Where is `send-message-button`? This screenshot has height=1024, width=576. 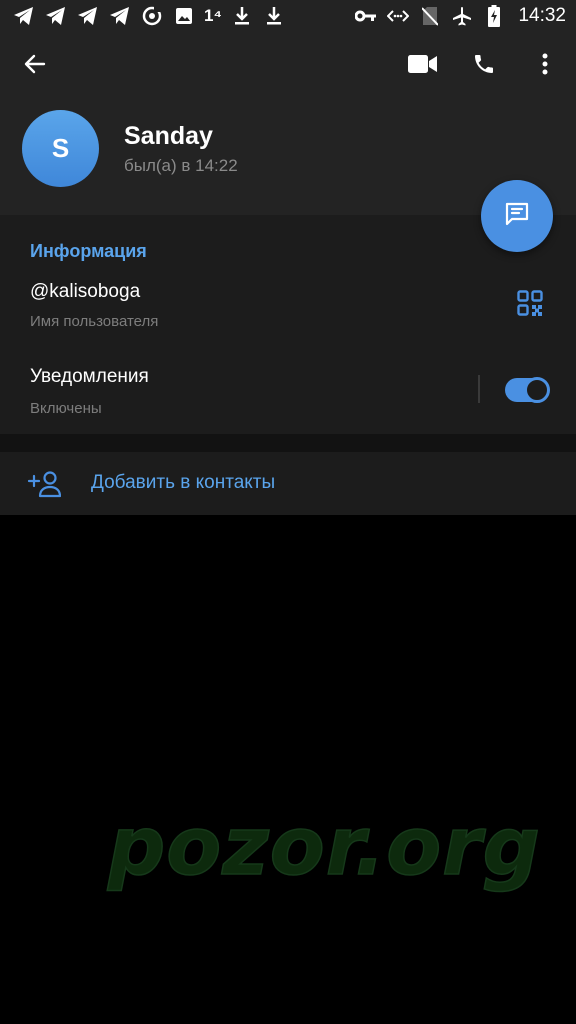
send-message-button is located at coordinates (517, 216).